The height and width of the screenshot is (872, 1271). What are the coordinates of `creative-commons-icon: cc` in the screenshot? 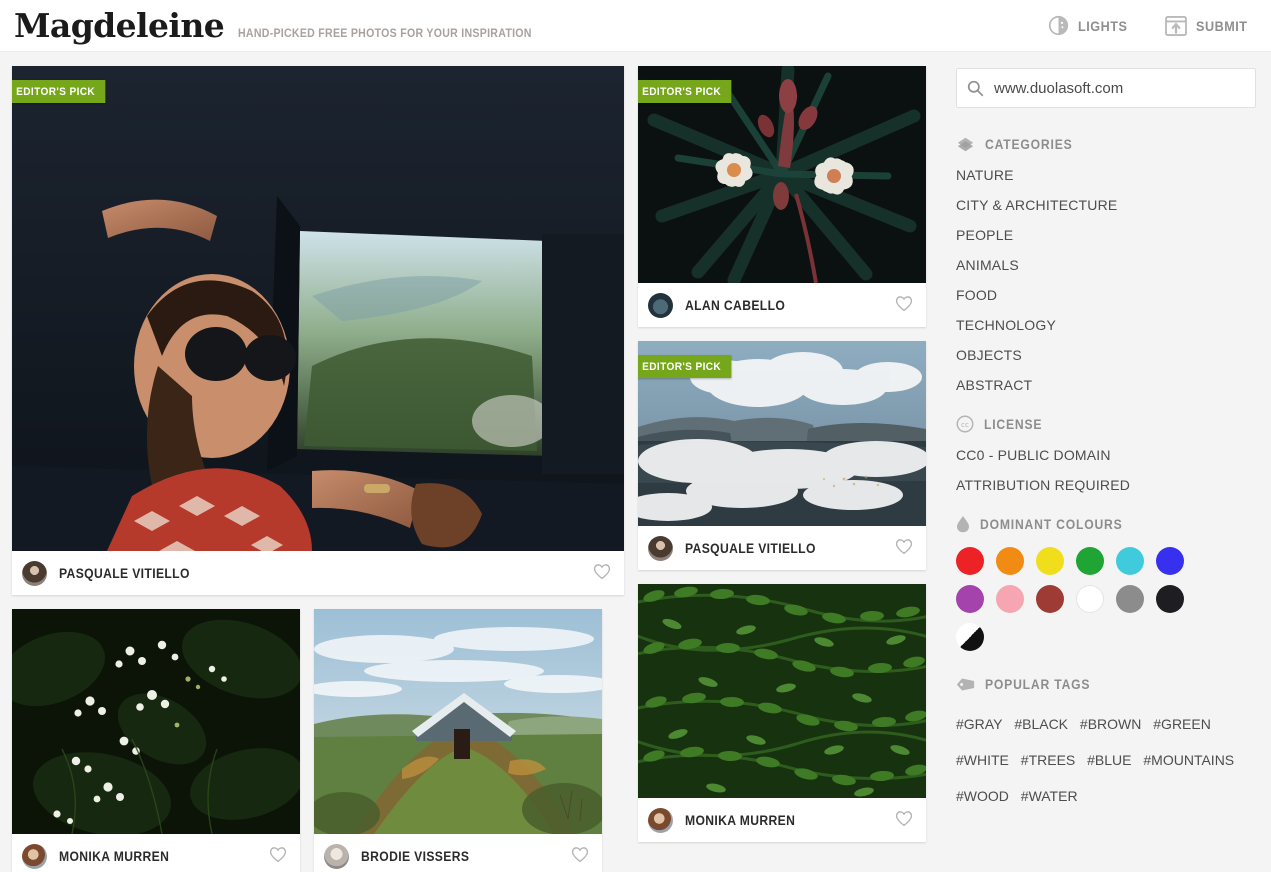 It's located at (965, 424).